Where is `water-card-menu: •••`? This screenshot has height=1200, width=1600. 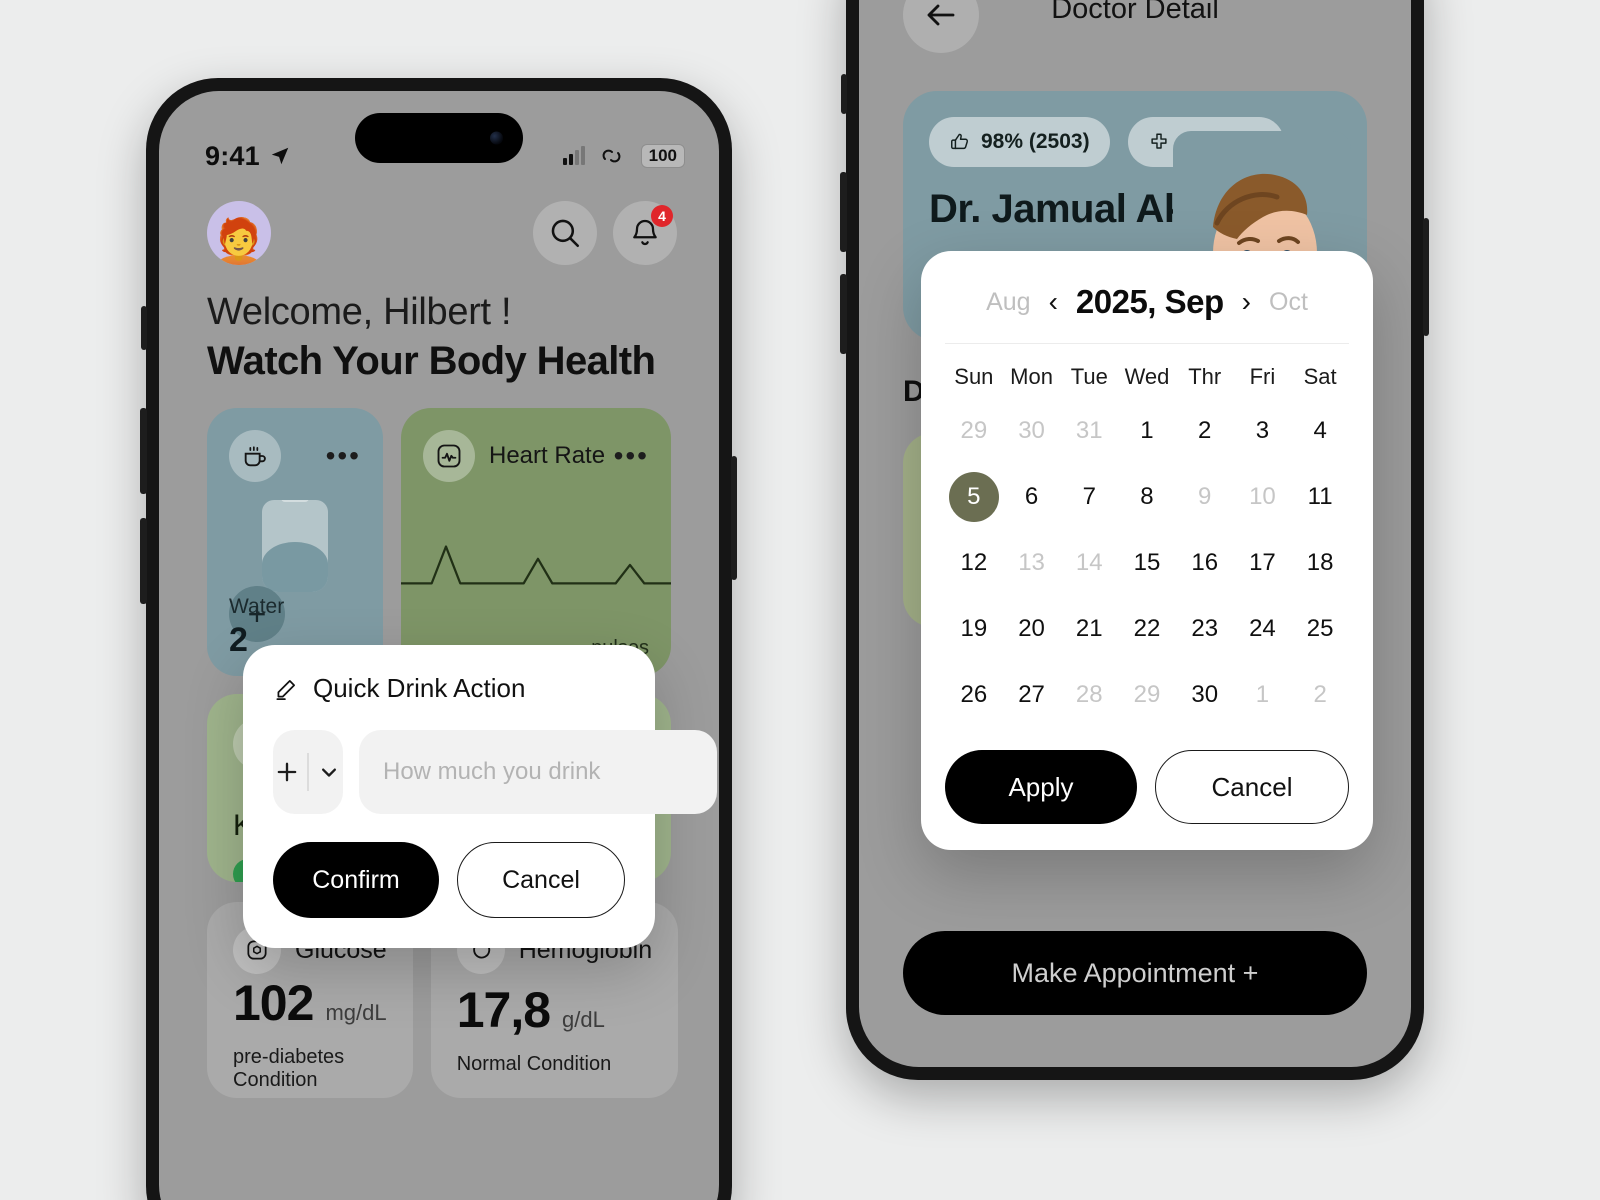
water-card-menu: ••• is located at coordinates (343, 456).